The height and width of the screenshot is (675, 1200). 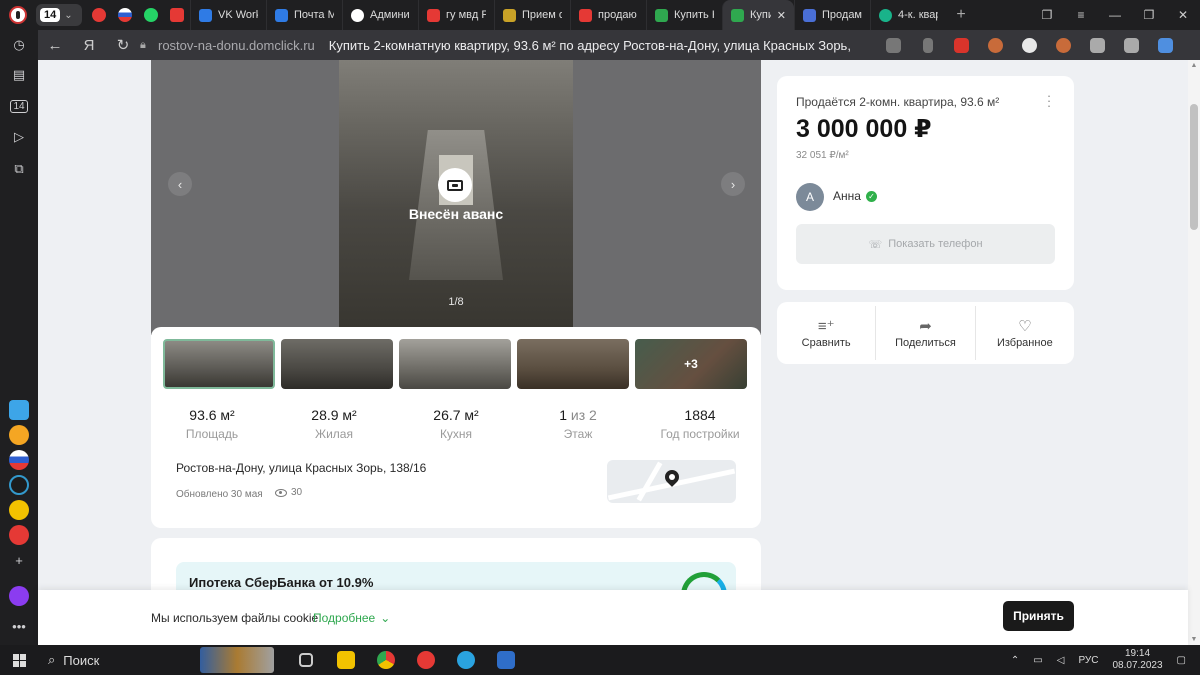 I want to click on scroll-thumb, so click(x=1194, y=167).